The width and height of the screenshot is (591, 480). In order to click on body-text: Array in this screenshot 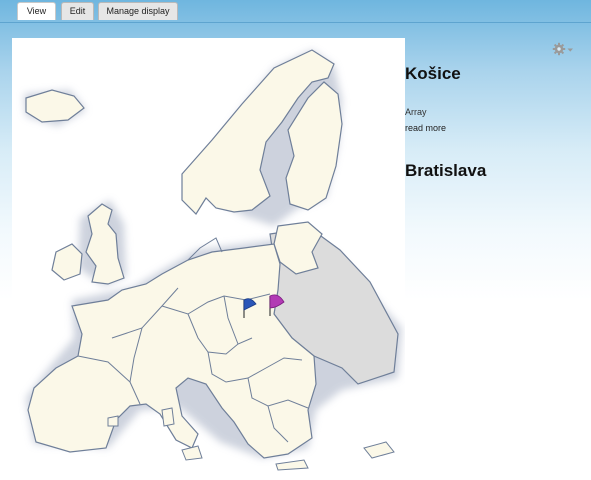, I will do `click(416, 112)`.